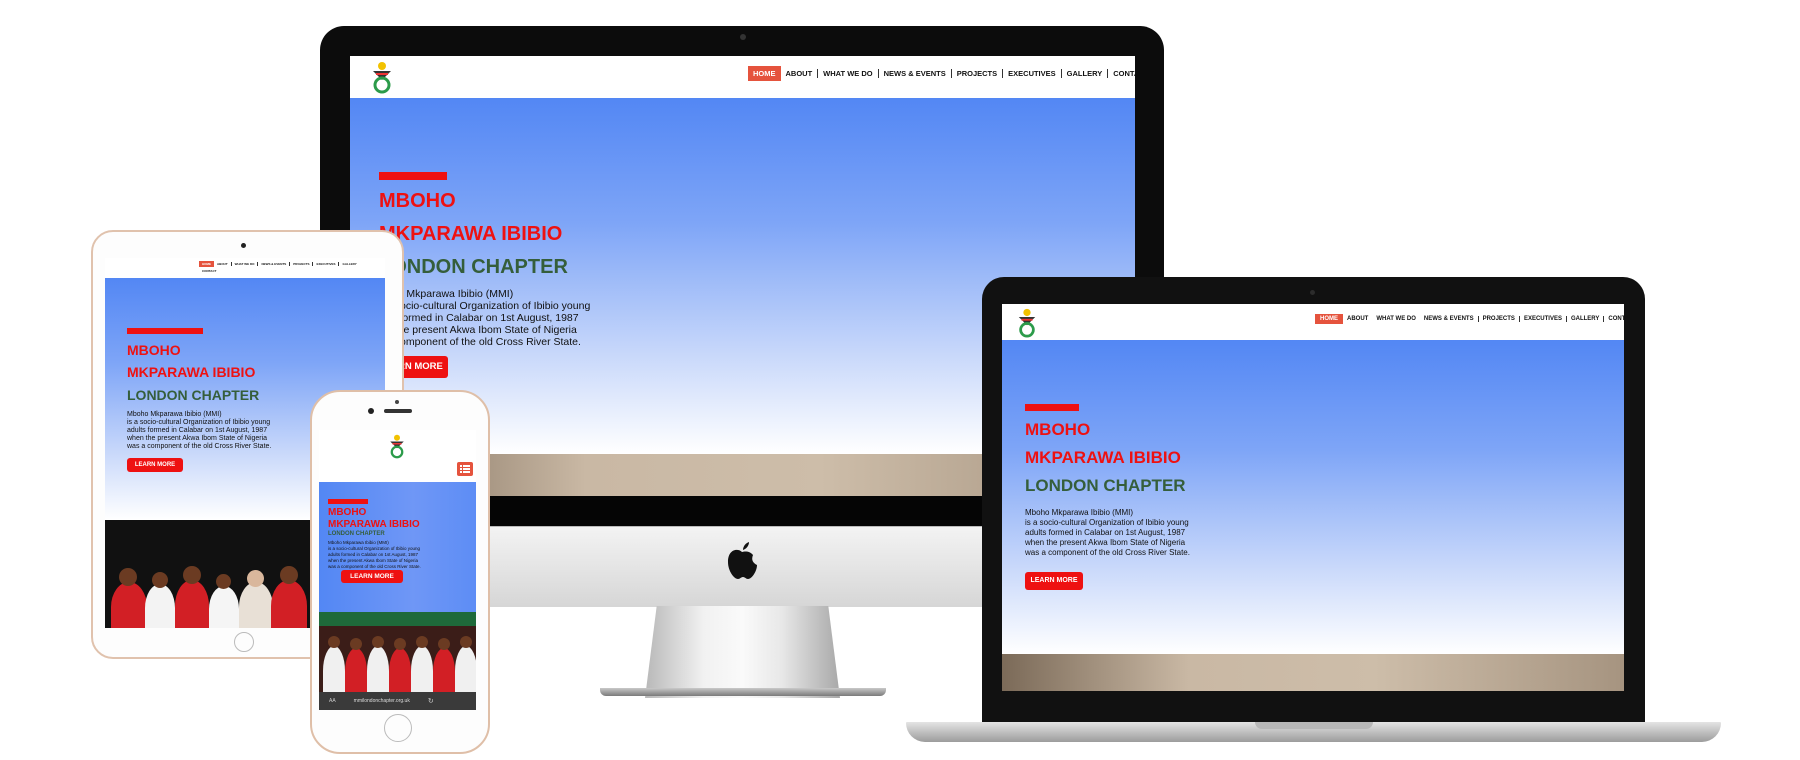  I want to click on menu-toggle-button, so click(465, 469).